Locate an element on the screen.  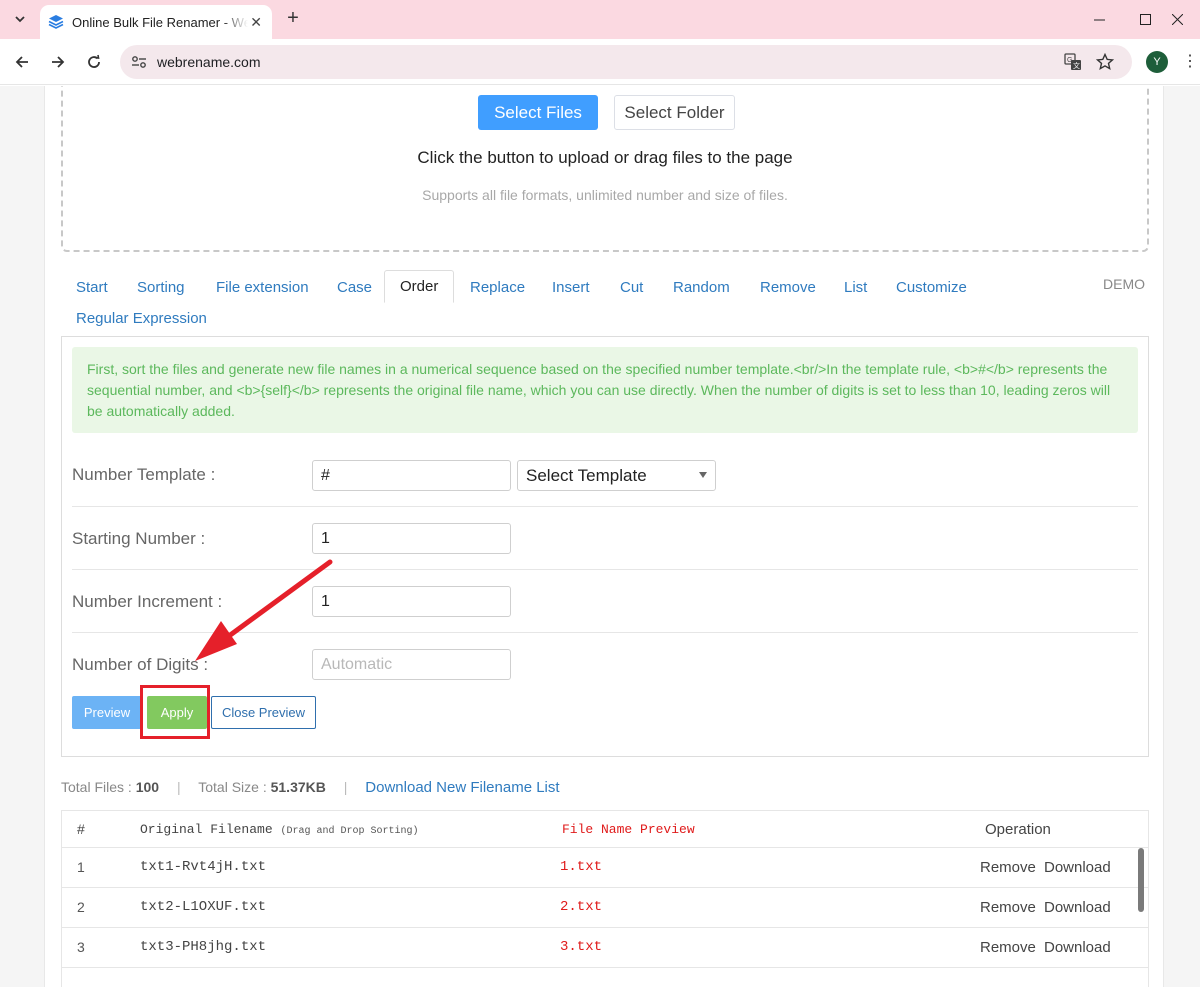
number-template-input is located at coordinates (411, 475).